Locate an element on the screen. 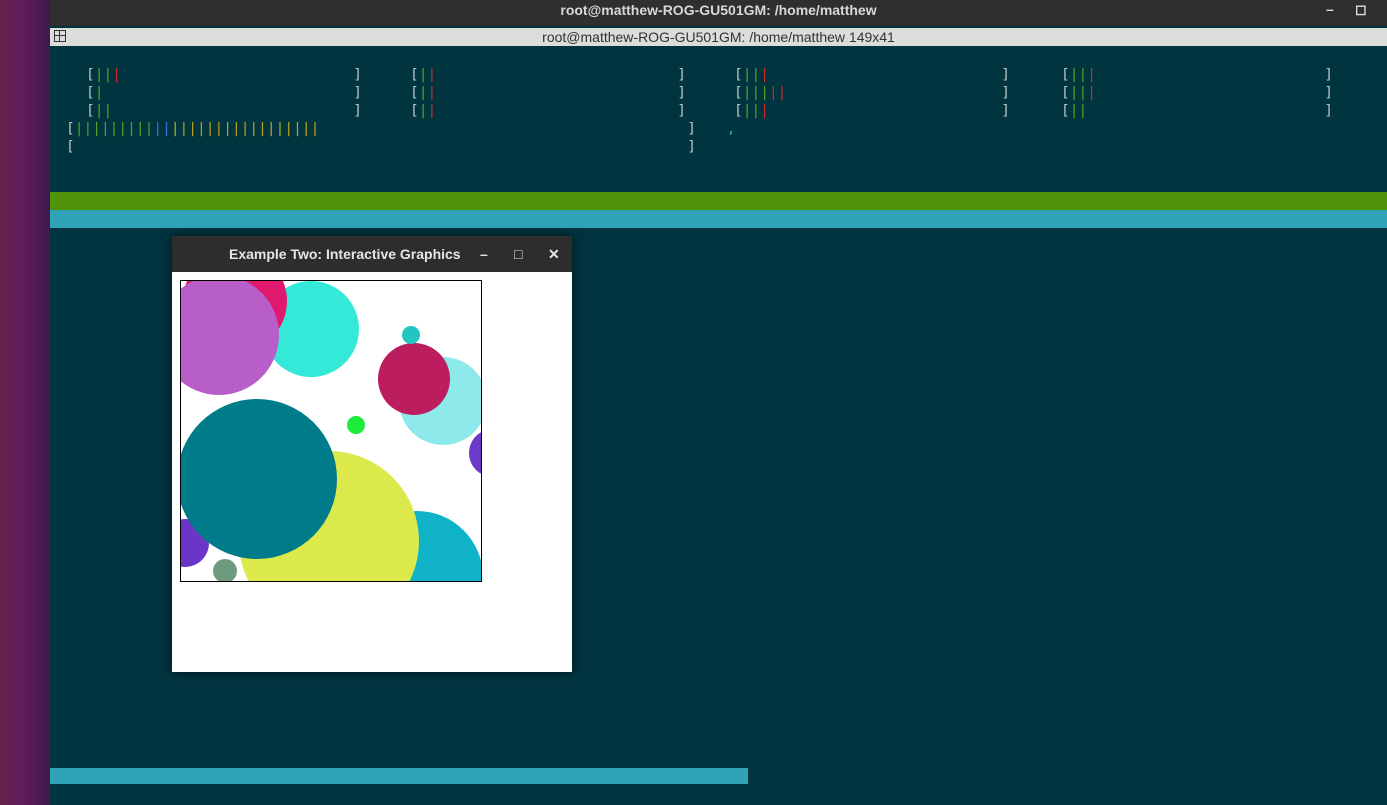  memory-meter: [||||||||||||||||||||||||||||] is located at coordinates (381, 129).